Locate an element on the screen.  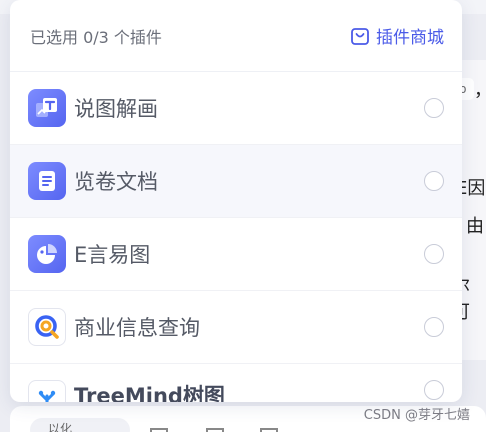
image-text-icon is located at coordinates (47, 108).